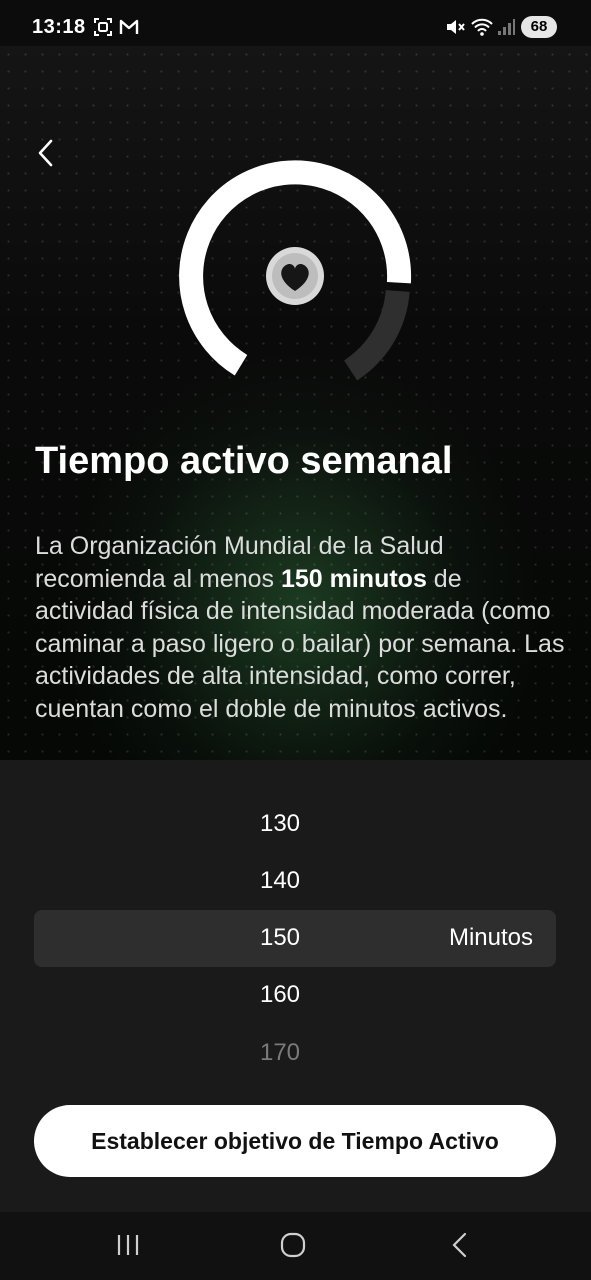 The height and width of the screenshot is (1280, 591). I want to click on status-time: 13:18, so click(59, 27).